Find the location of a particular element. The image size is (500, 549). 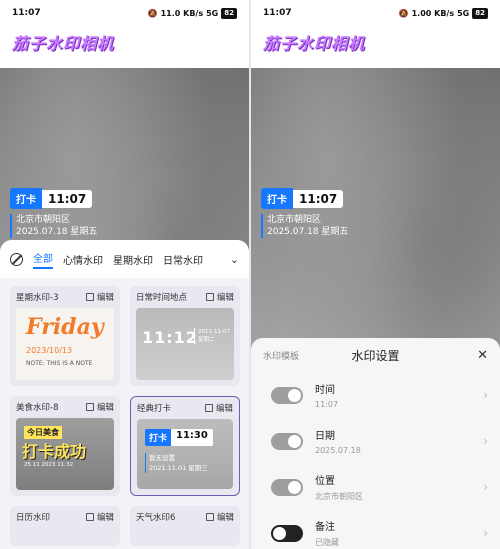

preview-date: 2021.11.01 星期三 is located at coordinates (178, 468).